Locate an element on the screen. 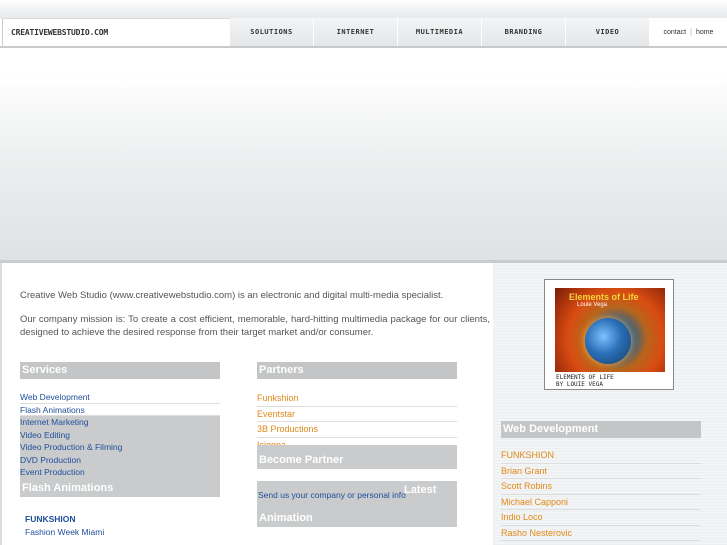 The height and width of the screenshot is (545, 727). site-logo: CREATIVEWEBSTUDIO.COM is located at coordinates (59, 32).